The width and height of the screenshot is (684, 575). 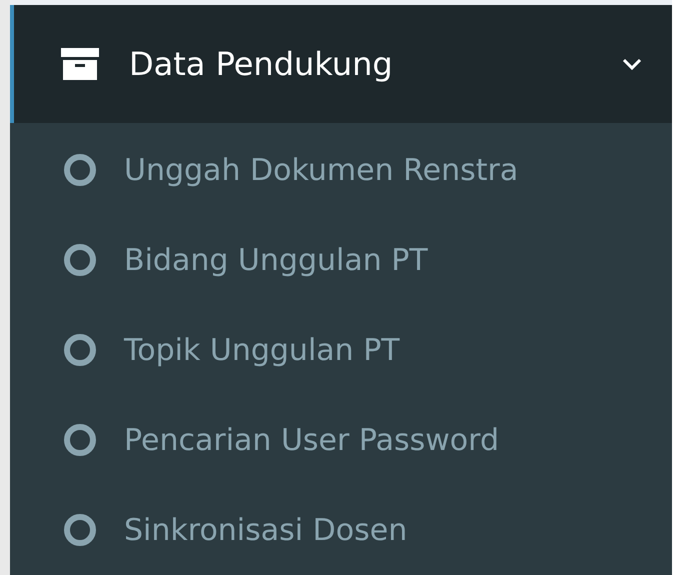 I want to click on menu-label: Data Pendukung, so click(x=261, y=63).